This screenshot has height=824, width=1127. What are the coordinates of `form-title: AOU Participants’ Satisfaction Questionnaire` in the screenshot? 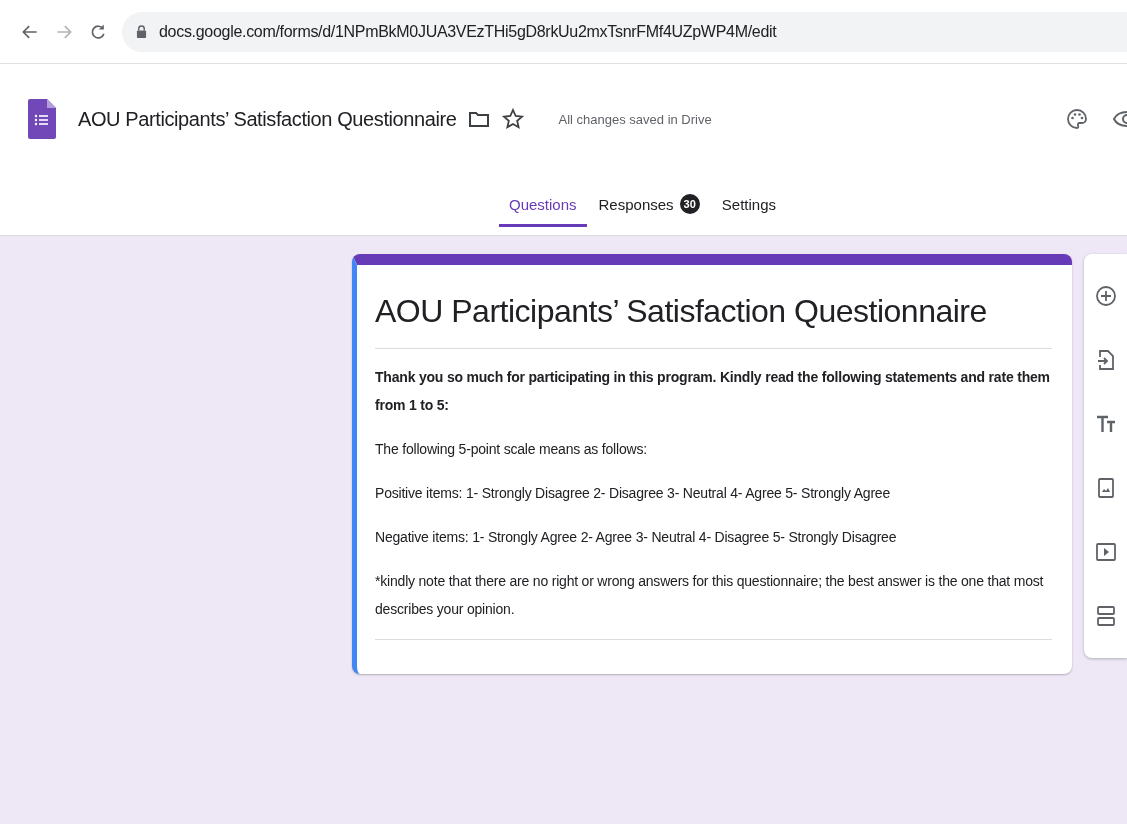 It's located at (267, 119).